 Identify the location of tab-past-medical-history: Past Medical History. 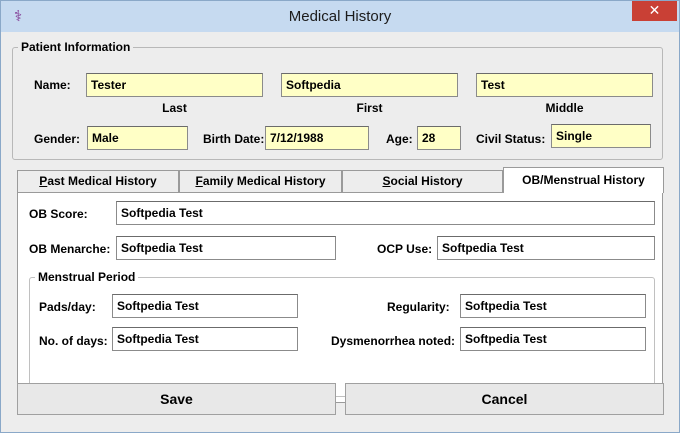
(98, 181).